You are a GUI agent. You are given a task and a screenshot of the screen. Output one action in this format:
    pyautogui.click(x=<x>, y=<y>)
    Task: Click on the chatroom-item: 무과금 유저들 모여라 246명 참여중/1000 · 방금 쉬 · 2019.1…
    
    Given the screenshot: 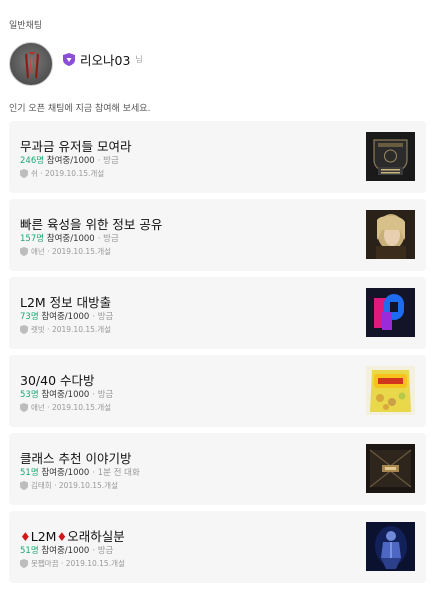 What is the action you would take?
    pyautogui.click(x=217, y=157)
    